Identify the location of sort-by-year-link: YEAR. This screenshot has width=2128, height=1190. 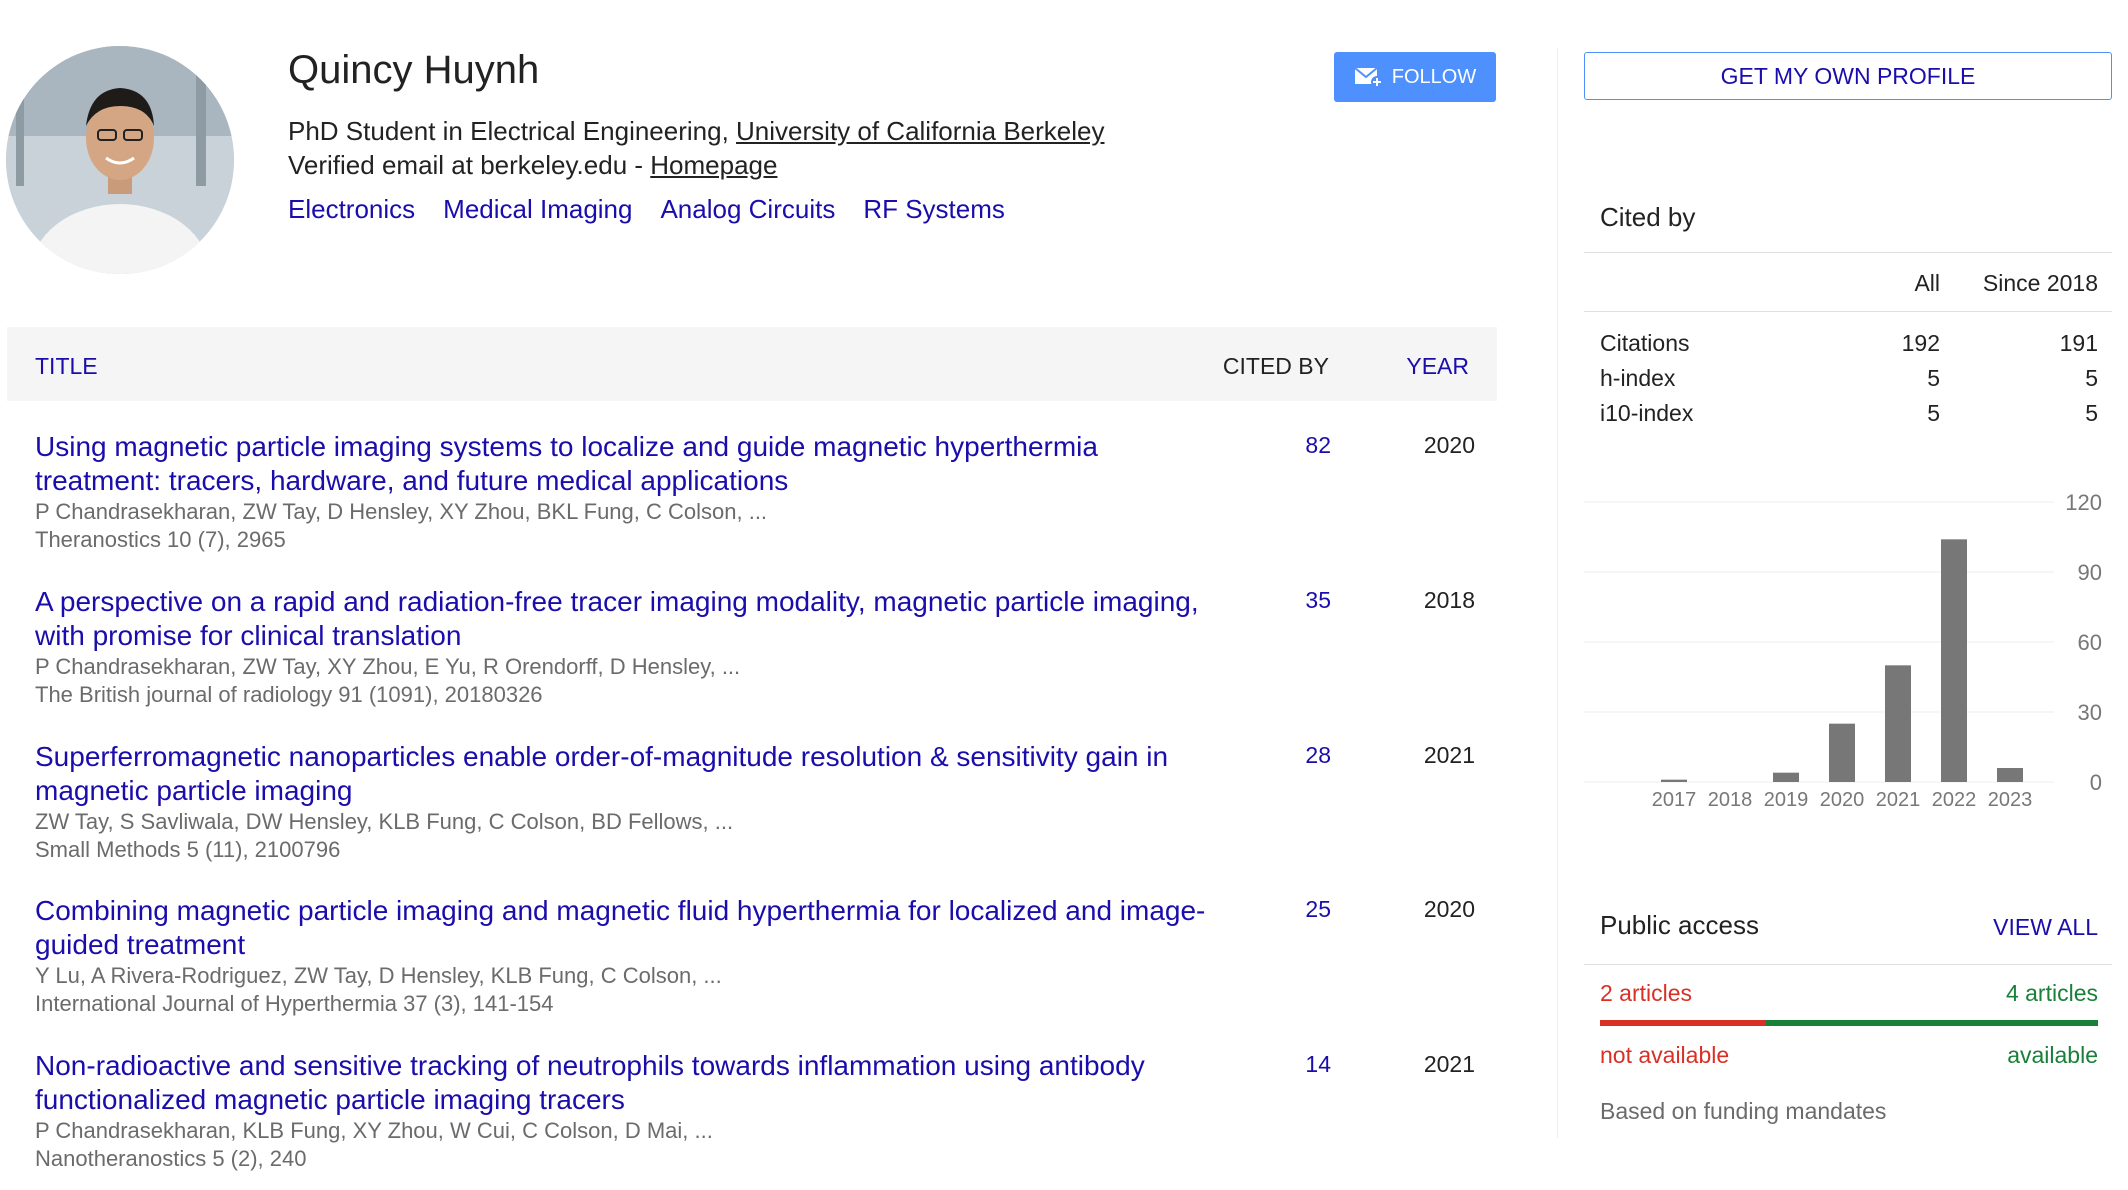
(1437, 366).